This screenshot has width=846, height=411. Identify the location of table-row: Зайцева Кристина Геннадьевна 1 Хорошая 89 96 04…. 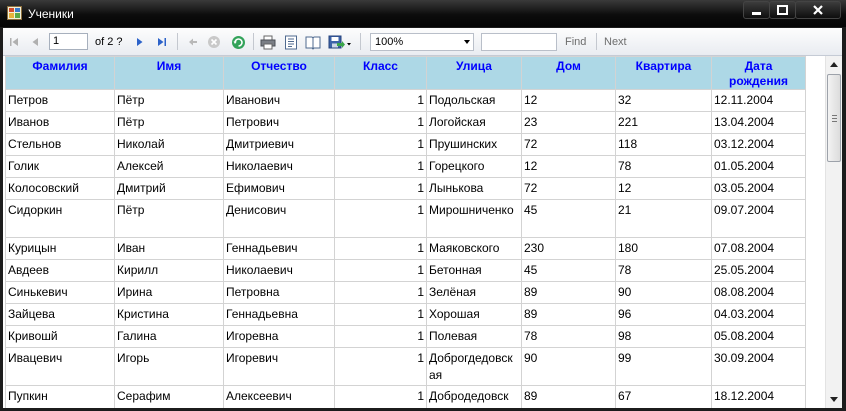
(405, 314).